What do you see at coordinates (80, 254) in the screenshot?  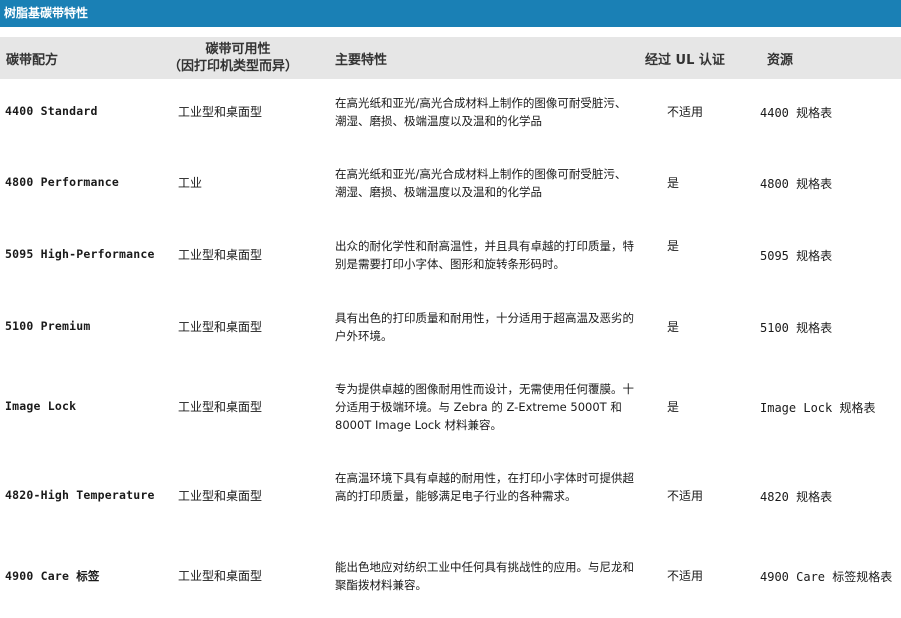 I see `ribbon-formula-name: 5095 High-Performance` at bounding box center [80, 254].